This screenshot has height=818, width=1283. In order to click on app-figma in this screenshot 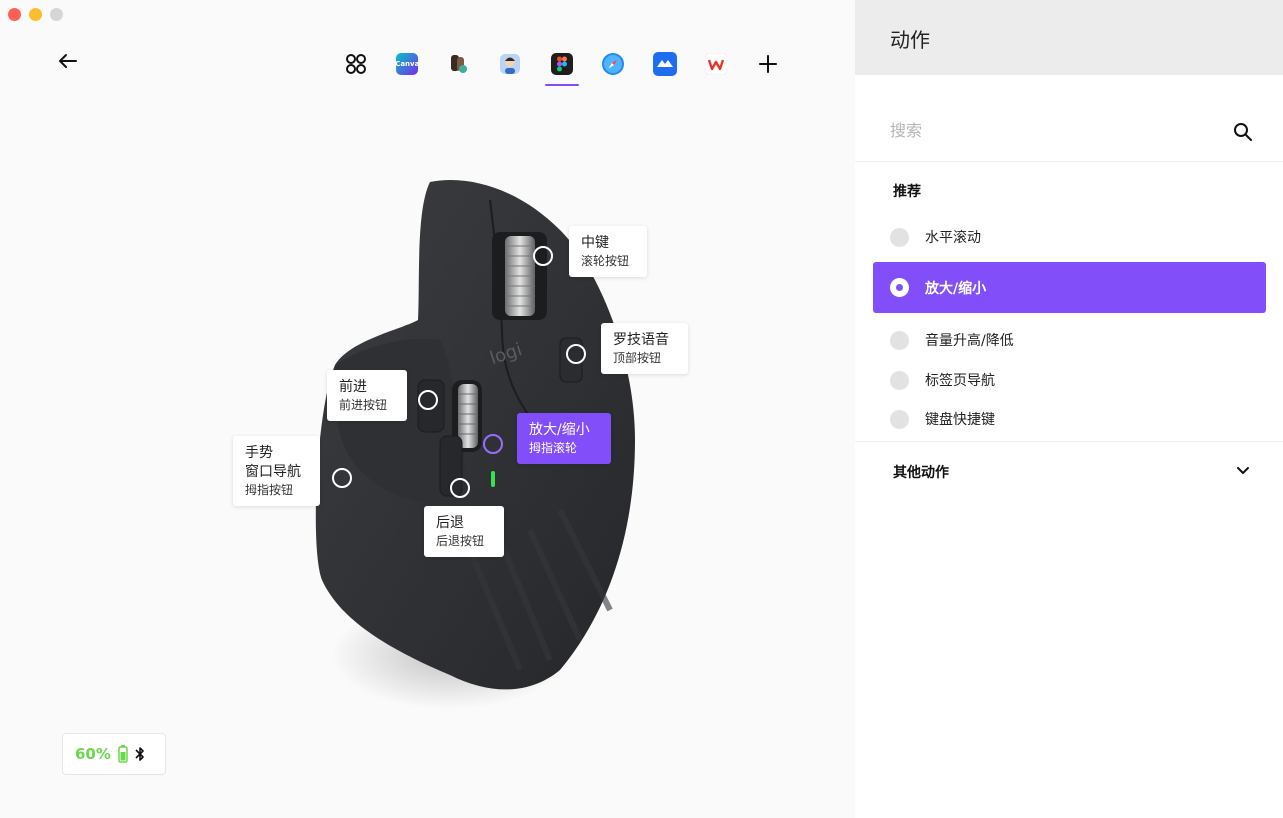, I will do `click(562, 64)`.